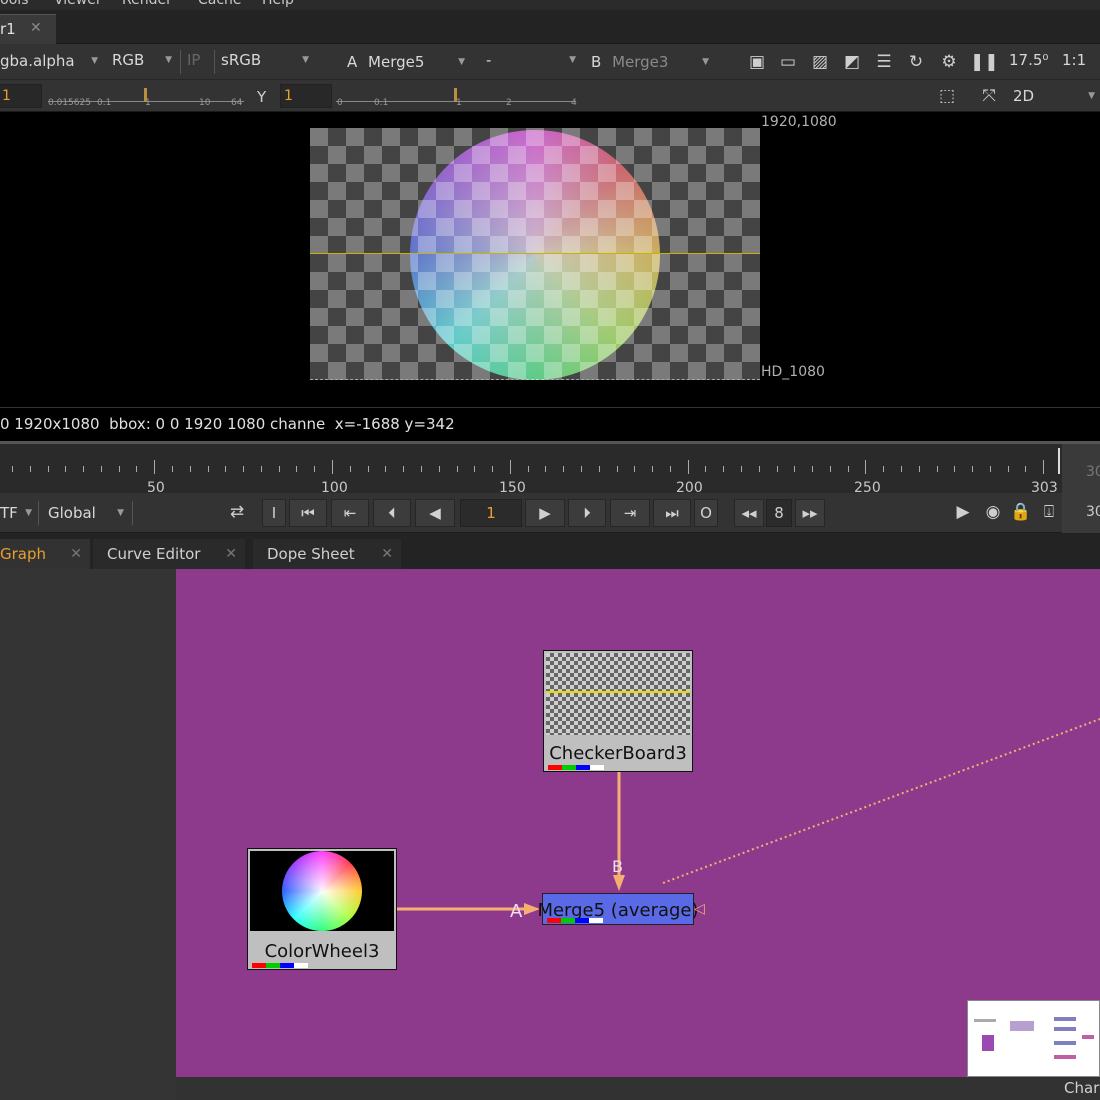  Describe the element at coordinates (810, 513) in the screenshot. I see `skip-forward-icon: ▸▸` at that location.